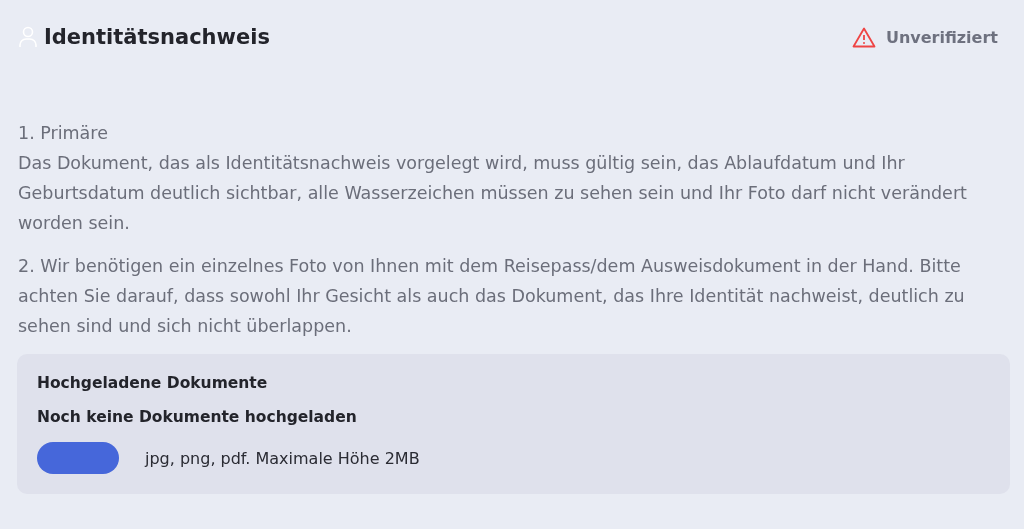 This screenshot has width=1024, height=529. I want to click on warning-icon, so click(863, 37).